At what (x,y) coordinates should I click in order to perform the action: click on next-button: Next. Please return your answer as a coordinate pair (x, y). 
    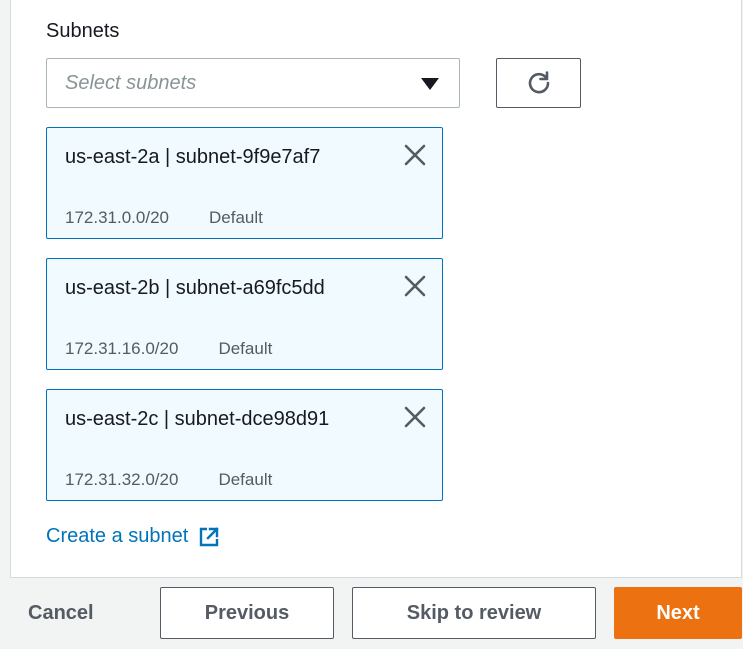
    Looking at the image, I should click on (678, 613).